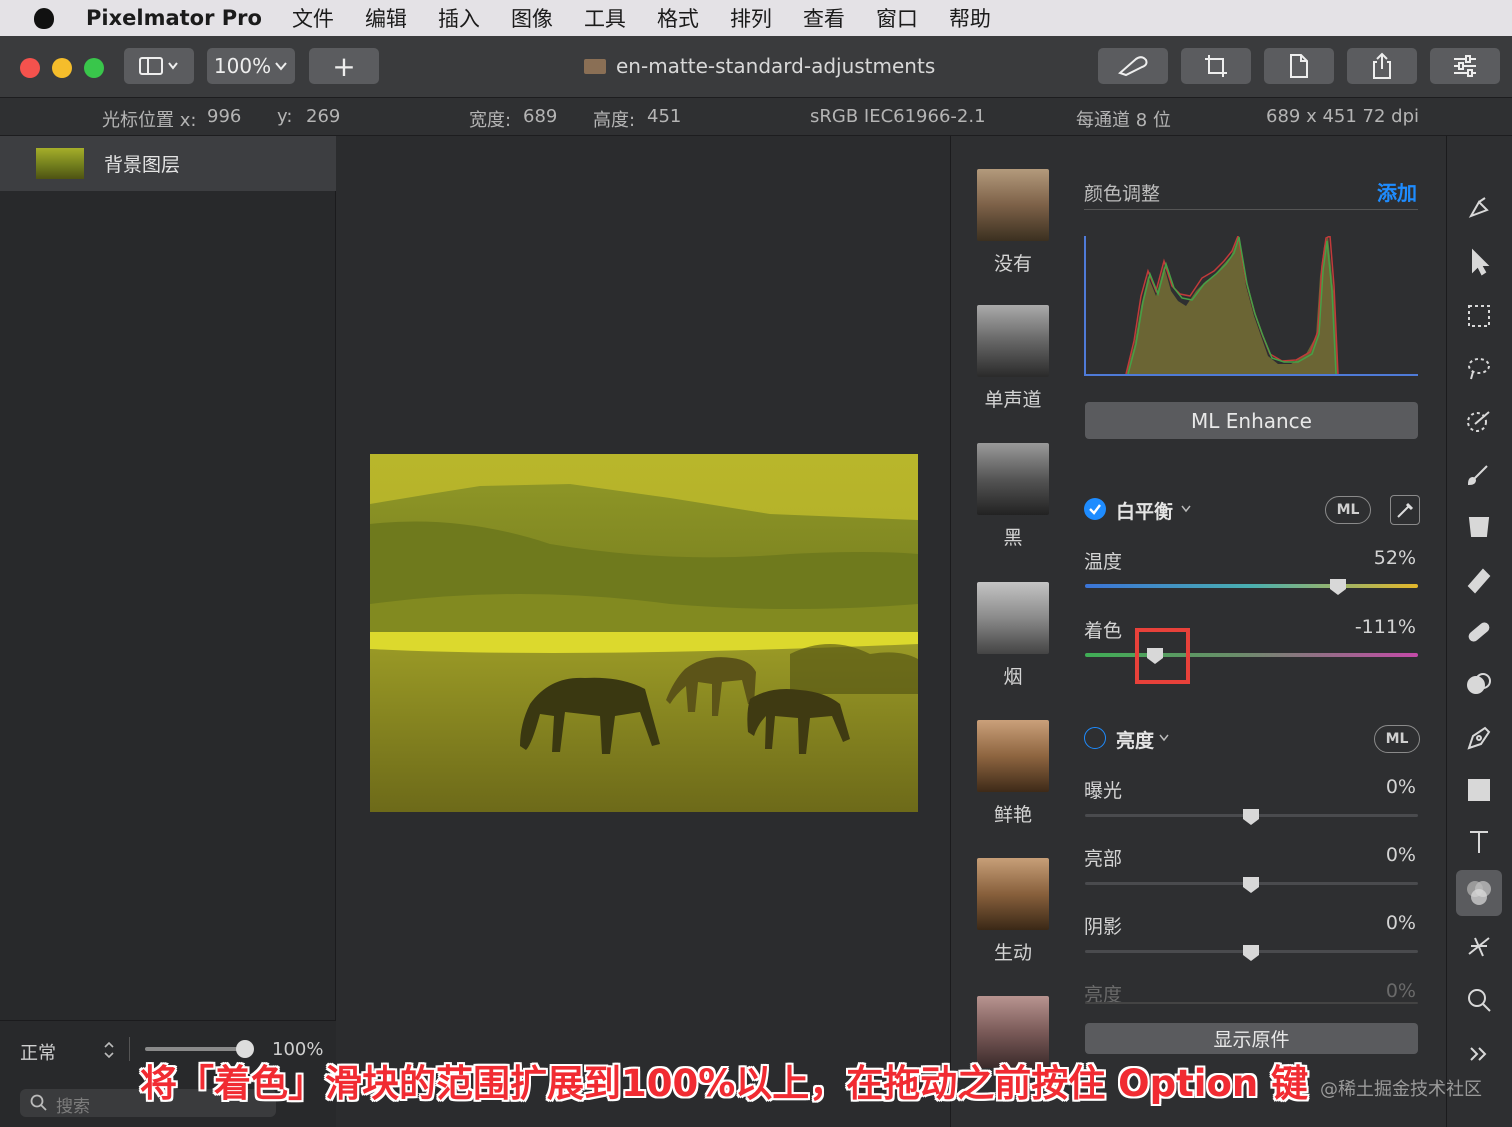  What do you see at coordinates (776, 66) in the screenshot?
I see `document-name: en-matte-standard-adjustments` at bounding box center [776, 66].